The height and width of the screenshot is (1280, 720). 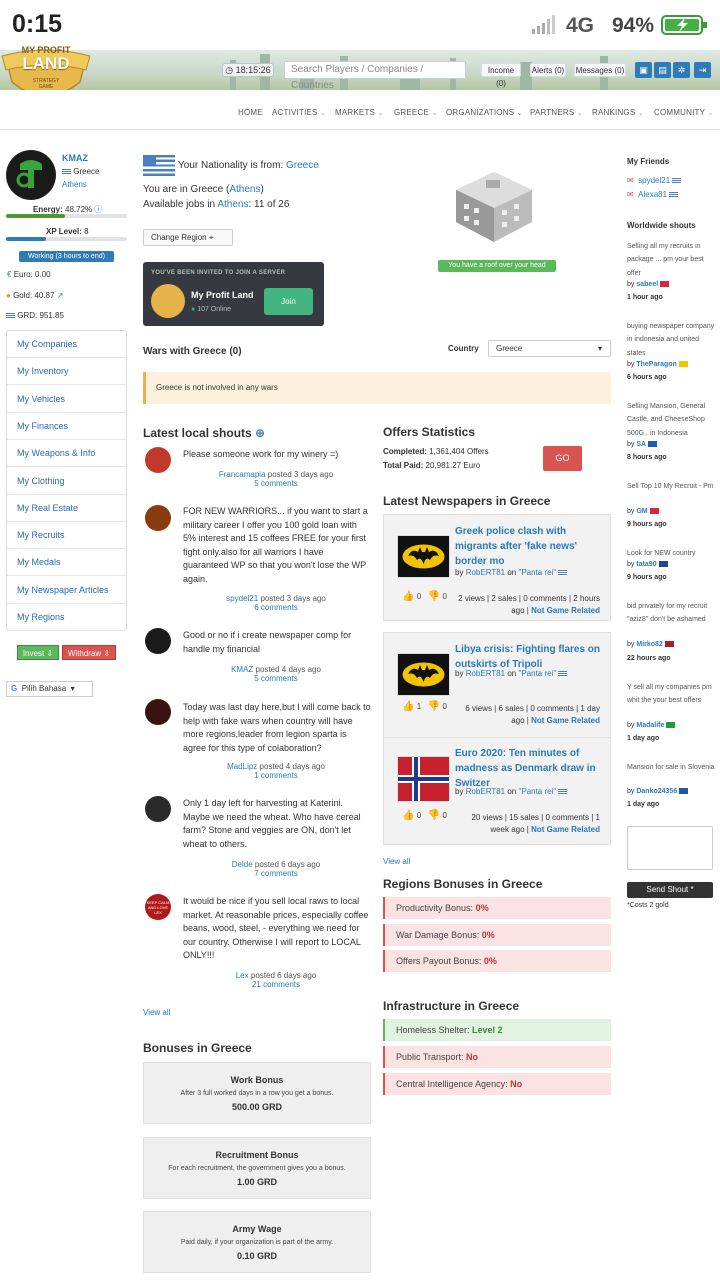 I want to click on flag-image, so click(x=423, y=779).